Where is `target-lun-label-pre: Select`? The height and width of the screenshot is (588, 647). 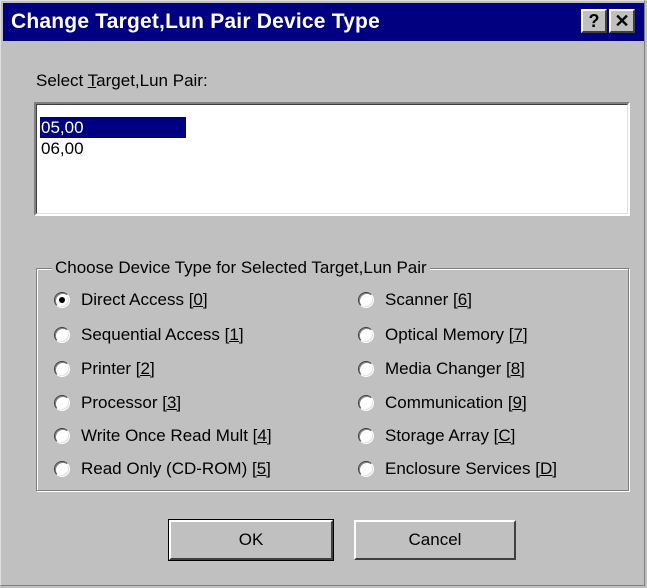
target-lun-label-pre: Select is located at coordinates (62, 80).